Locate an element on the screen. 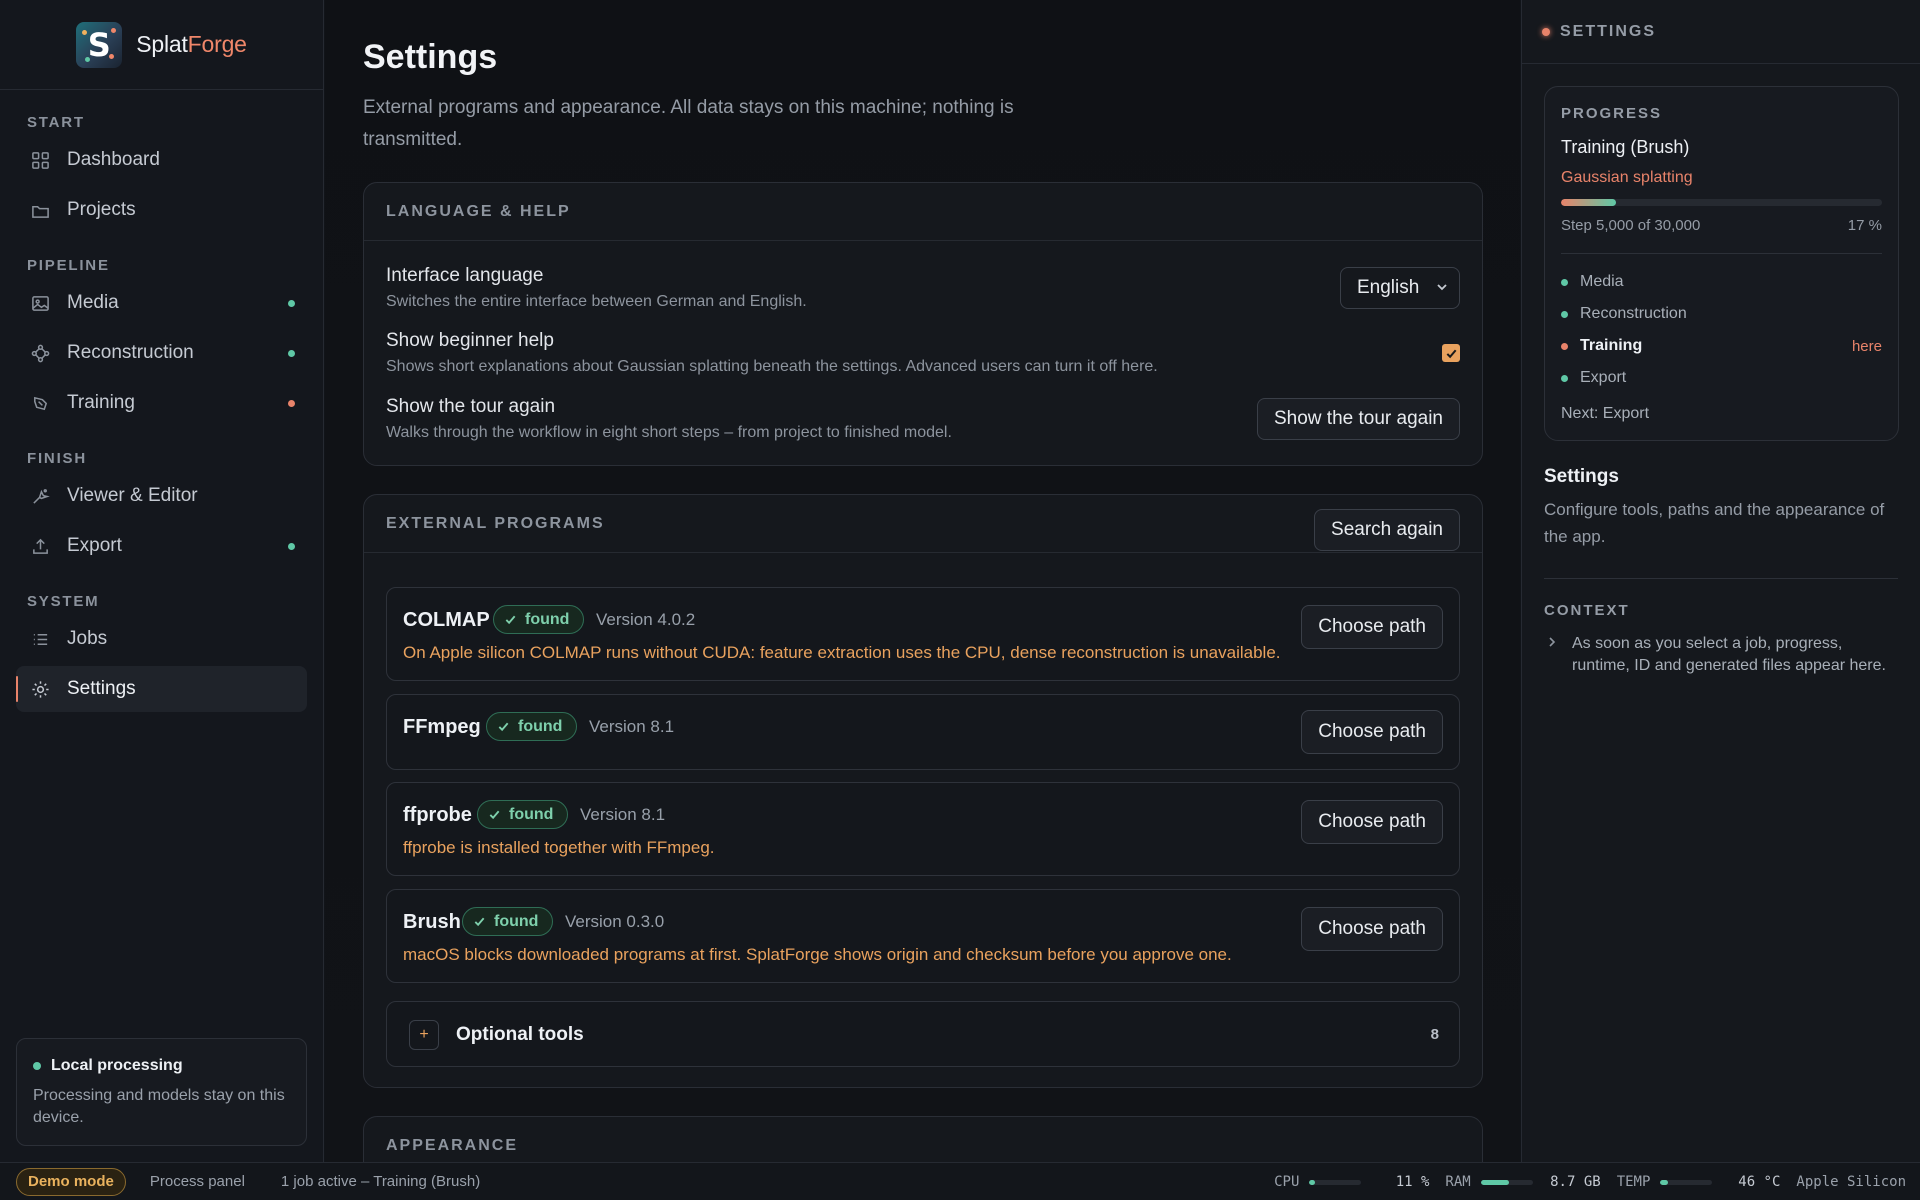 This screenshot has height=1200, width=1920. process-panel-link: Process panel is located at coordinates (197, 1181).